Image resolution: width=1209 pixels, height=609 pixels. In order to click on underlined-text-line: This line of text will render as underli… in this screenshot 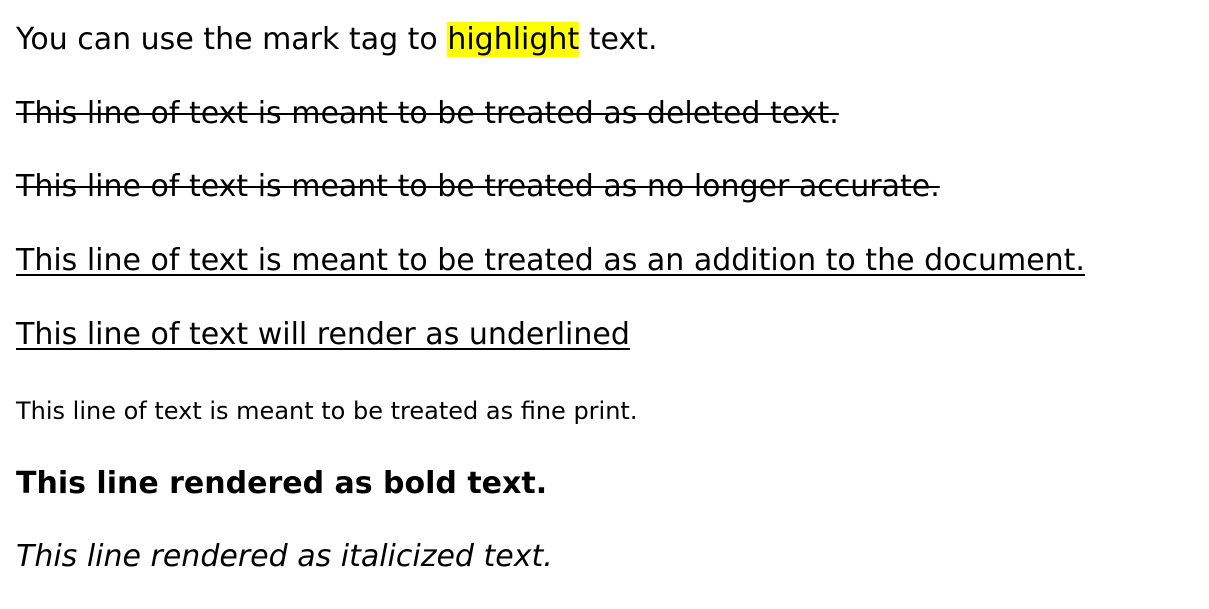, I will do `click(323, 335)`.